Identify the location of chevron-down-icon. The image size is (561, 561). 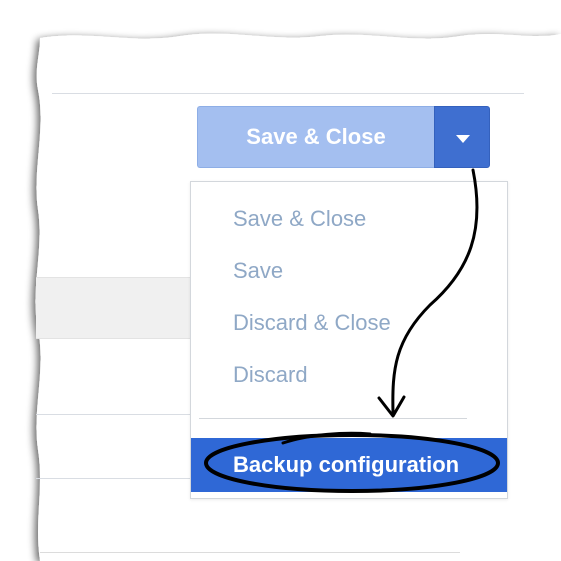
(463, 139).